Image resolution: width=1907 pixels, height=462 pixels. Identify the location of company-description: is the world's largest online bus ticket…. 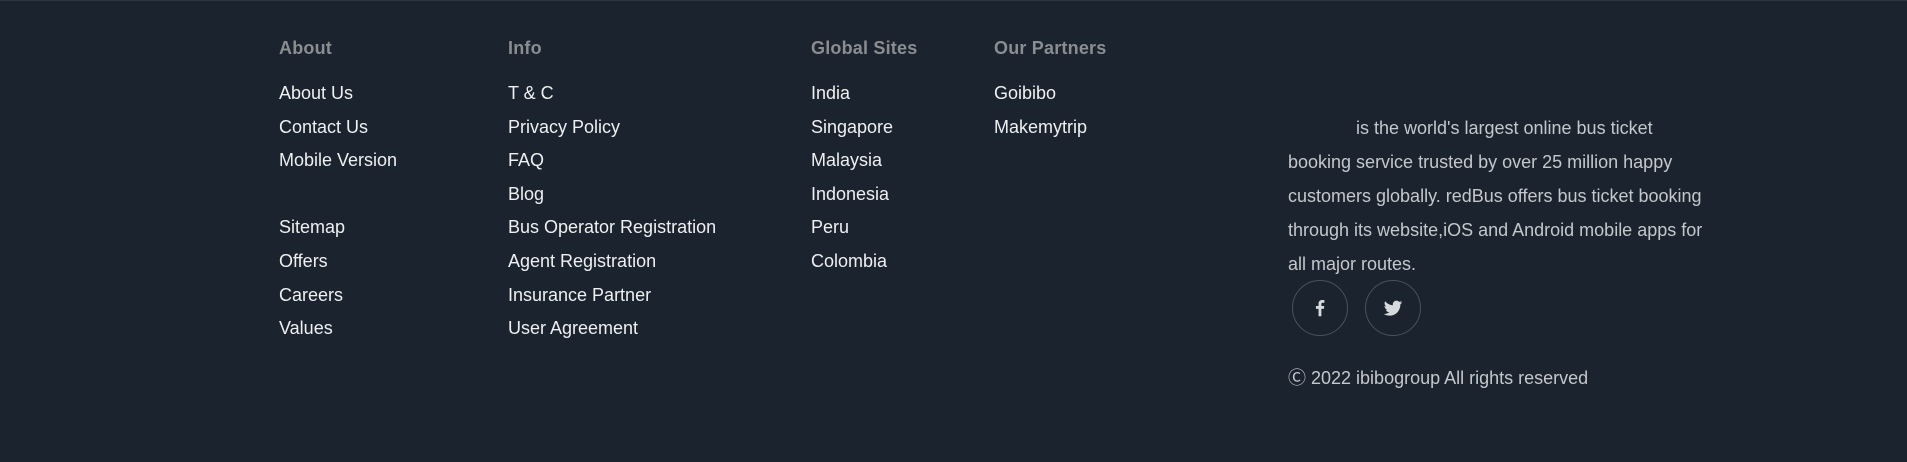
(1498, 196).